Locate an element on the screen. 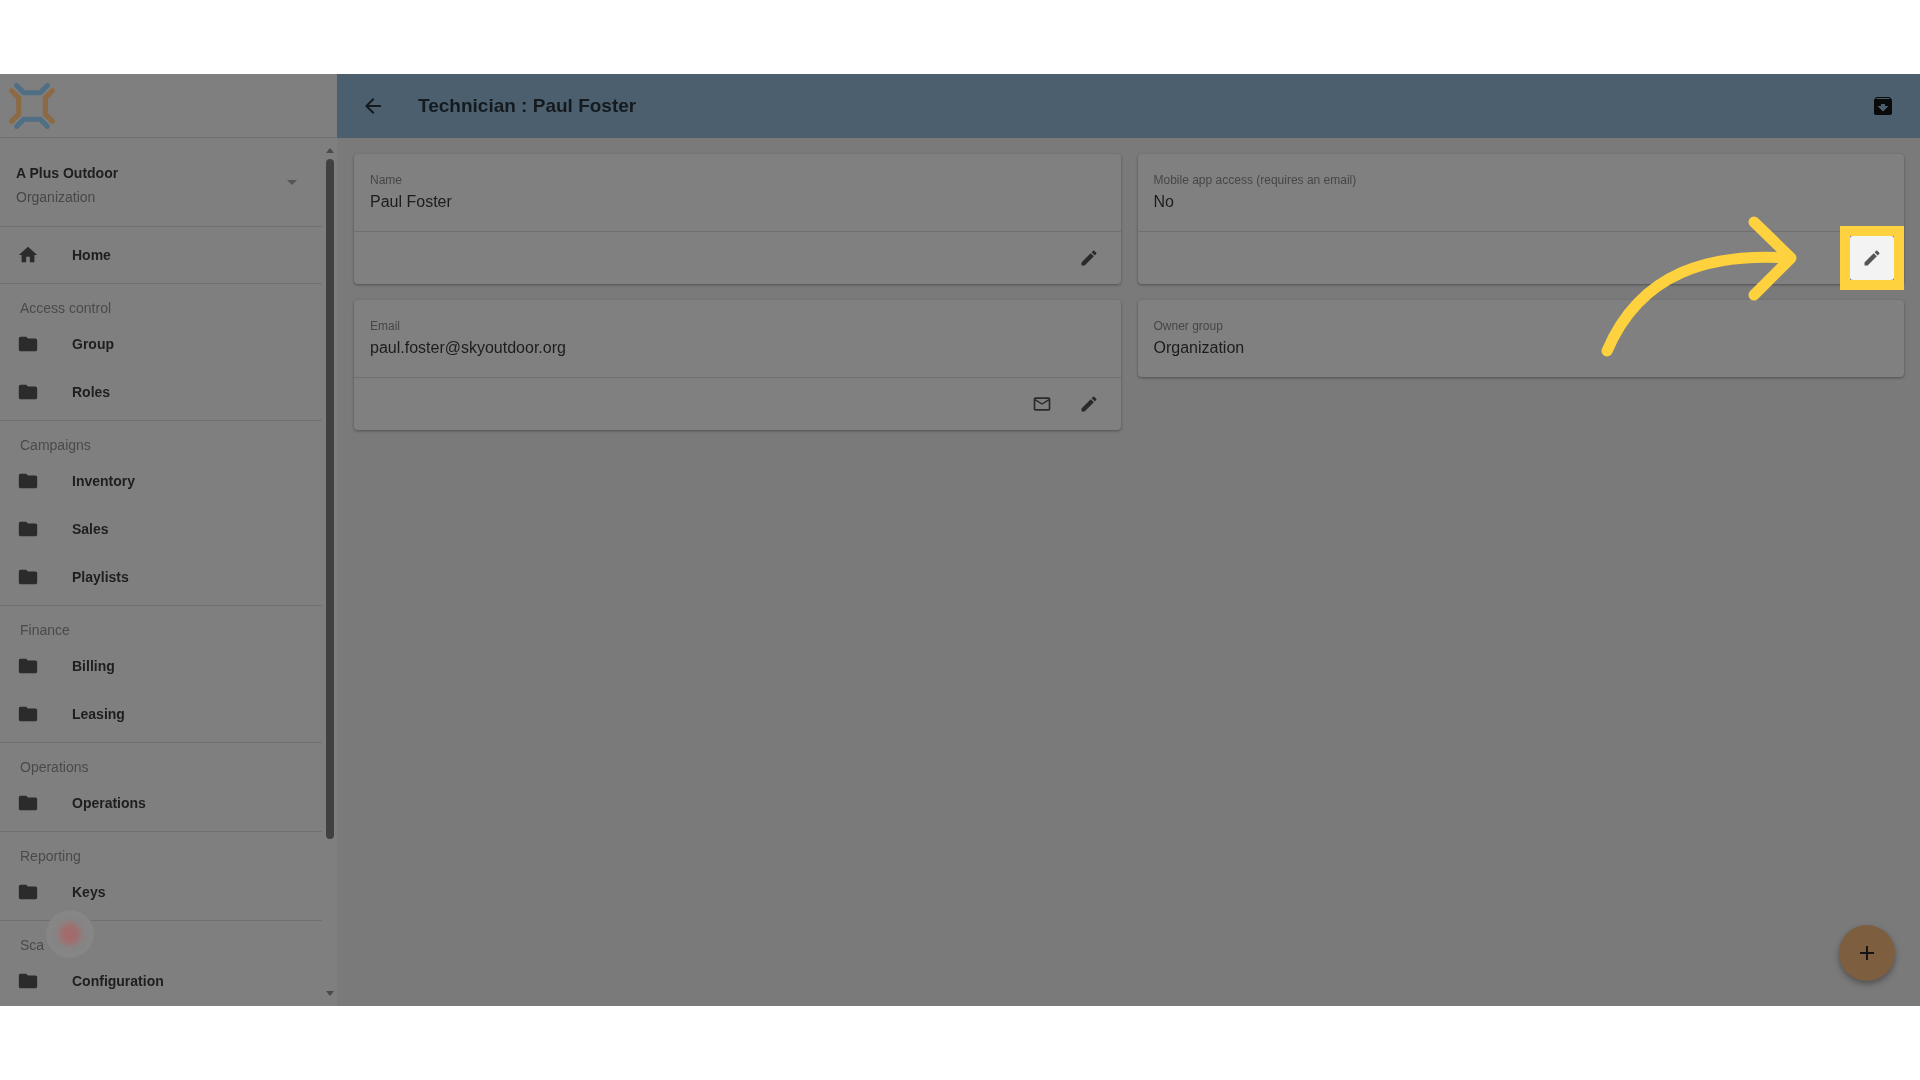  envelope-icon is located at coordinates (1041, 404).